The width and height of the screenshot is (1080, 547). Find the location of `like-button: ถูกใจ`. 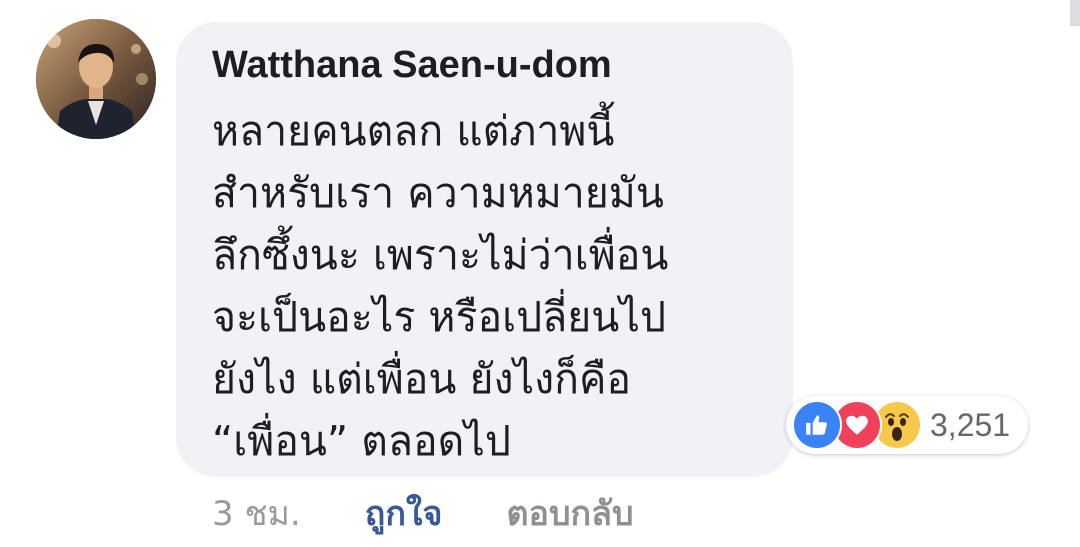

like-button: ถูกใจ is located at coordinates (404, 513).